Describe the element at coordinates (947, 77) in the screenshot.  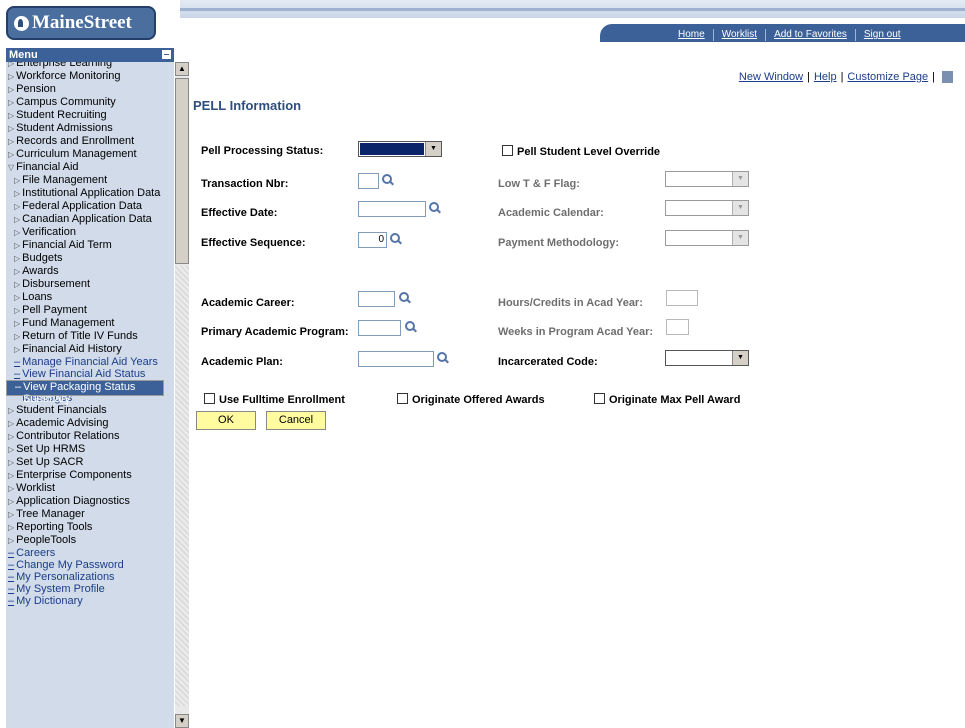
I see `print-icon` at that location.